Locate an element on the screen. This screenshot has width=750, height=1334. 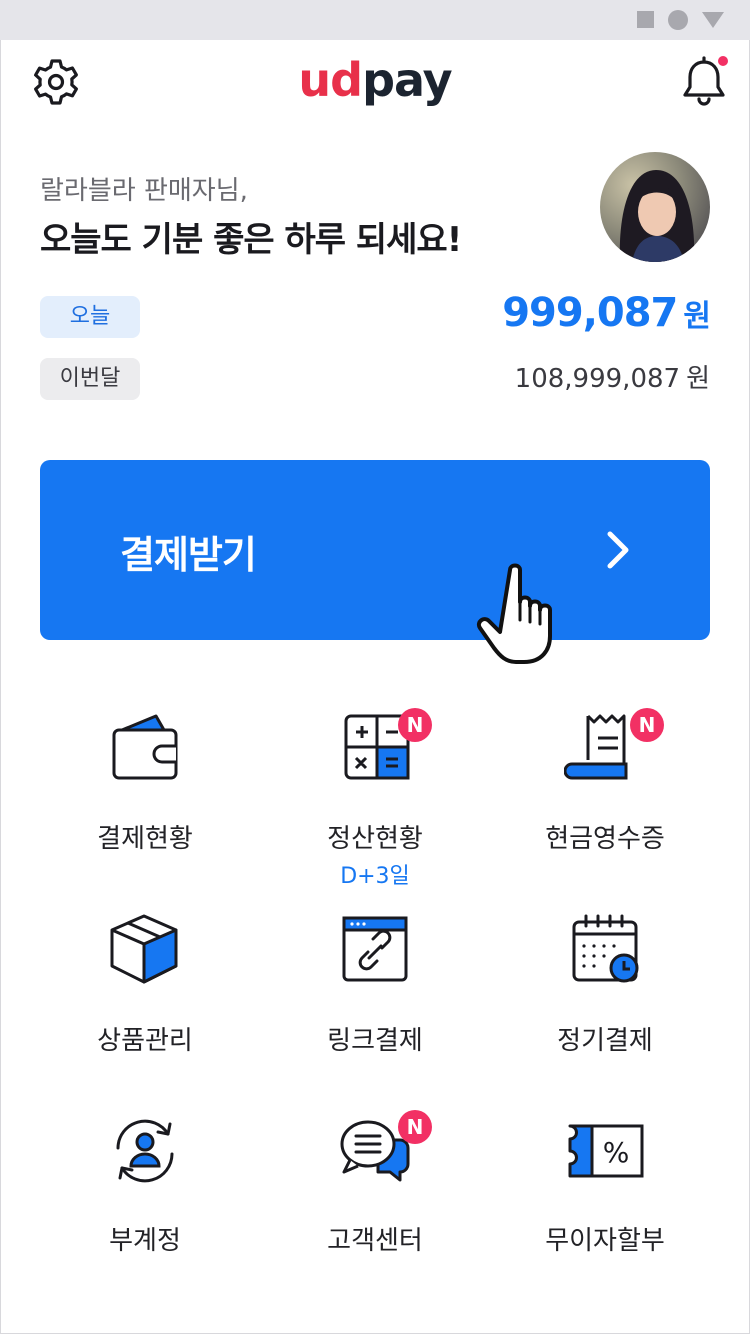
calendar-clock-icon is located at coordinates (605, 948).